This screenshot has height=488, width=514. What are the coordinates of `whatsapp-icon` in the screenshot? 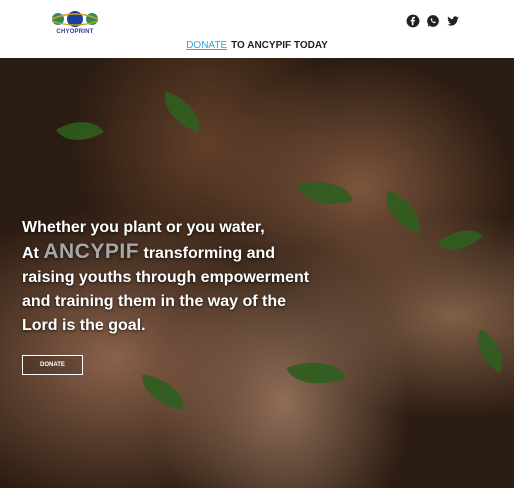 It's located at (433, 21).